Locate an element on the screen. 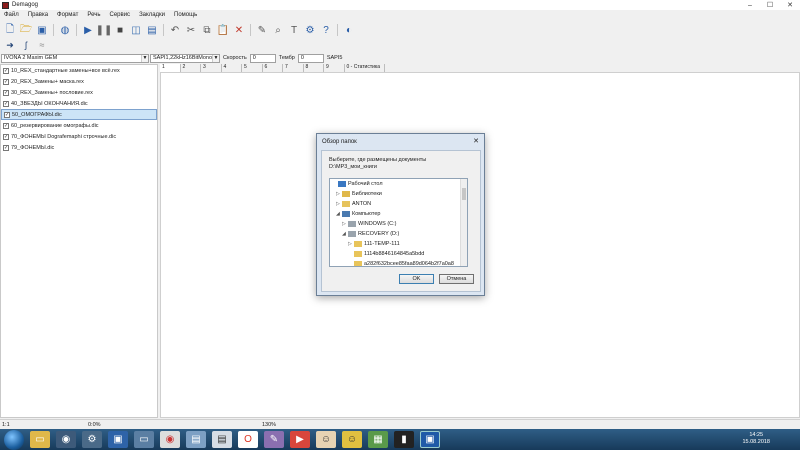  minimize-button: – is located at coordinates (750, 5).